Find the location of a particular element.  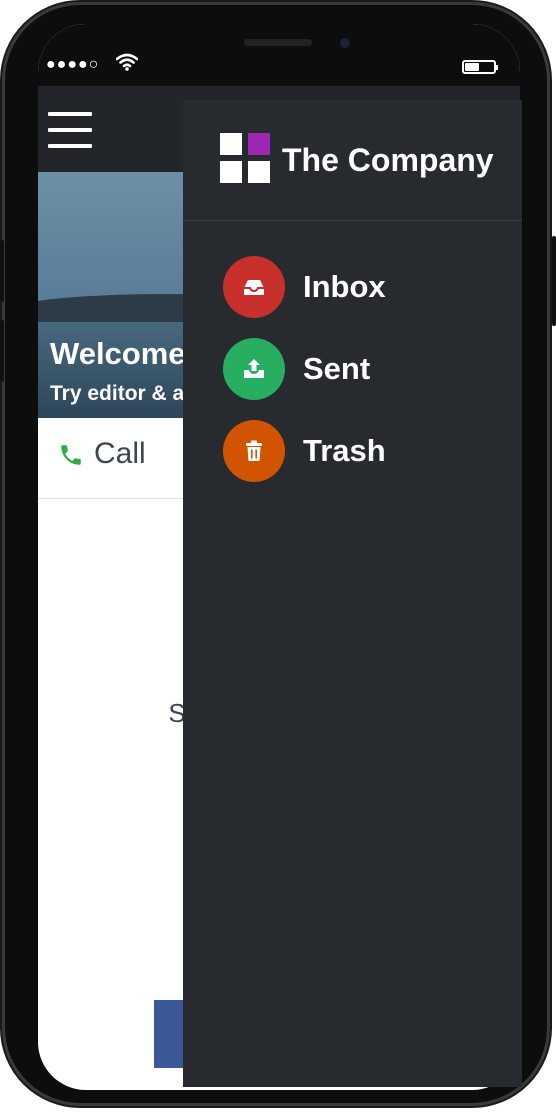

trash-icon is located at coordinates (254, 451).